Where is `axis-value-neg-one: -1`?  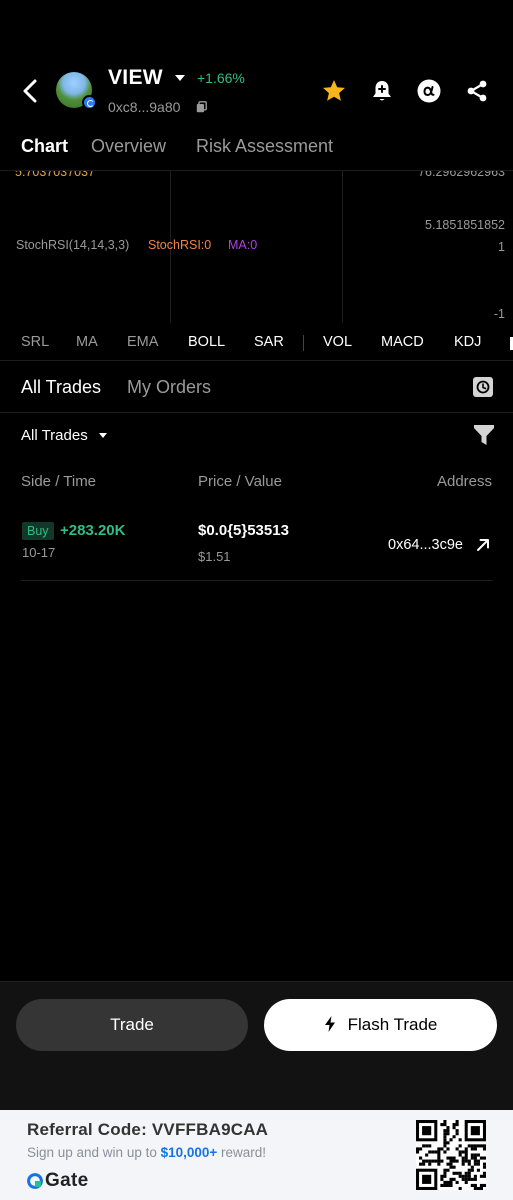 axis-value-neg-one: -1 is located at coordinates (499, 314).